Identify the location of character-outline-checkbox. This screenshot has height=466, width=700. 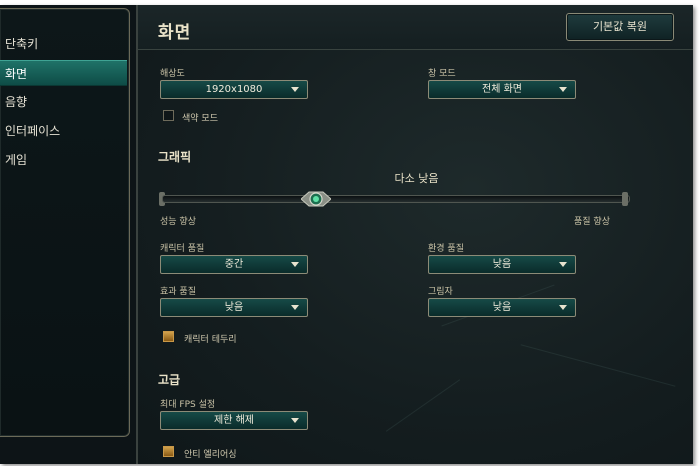
(168, 336).